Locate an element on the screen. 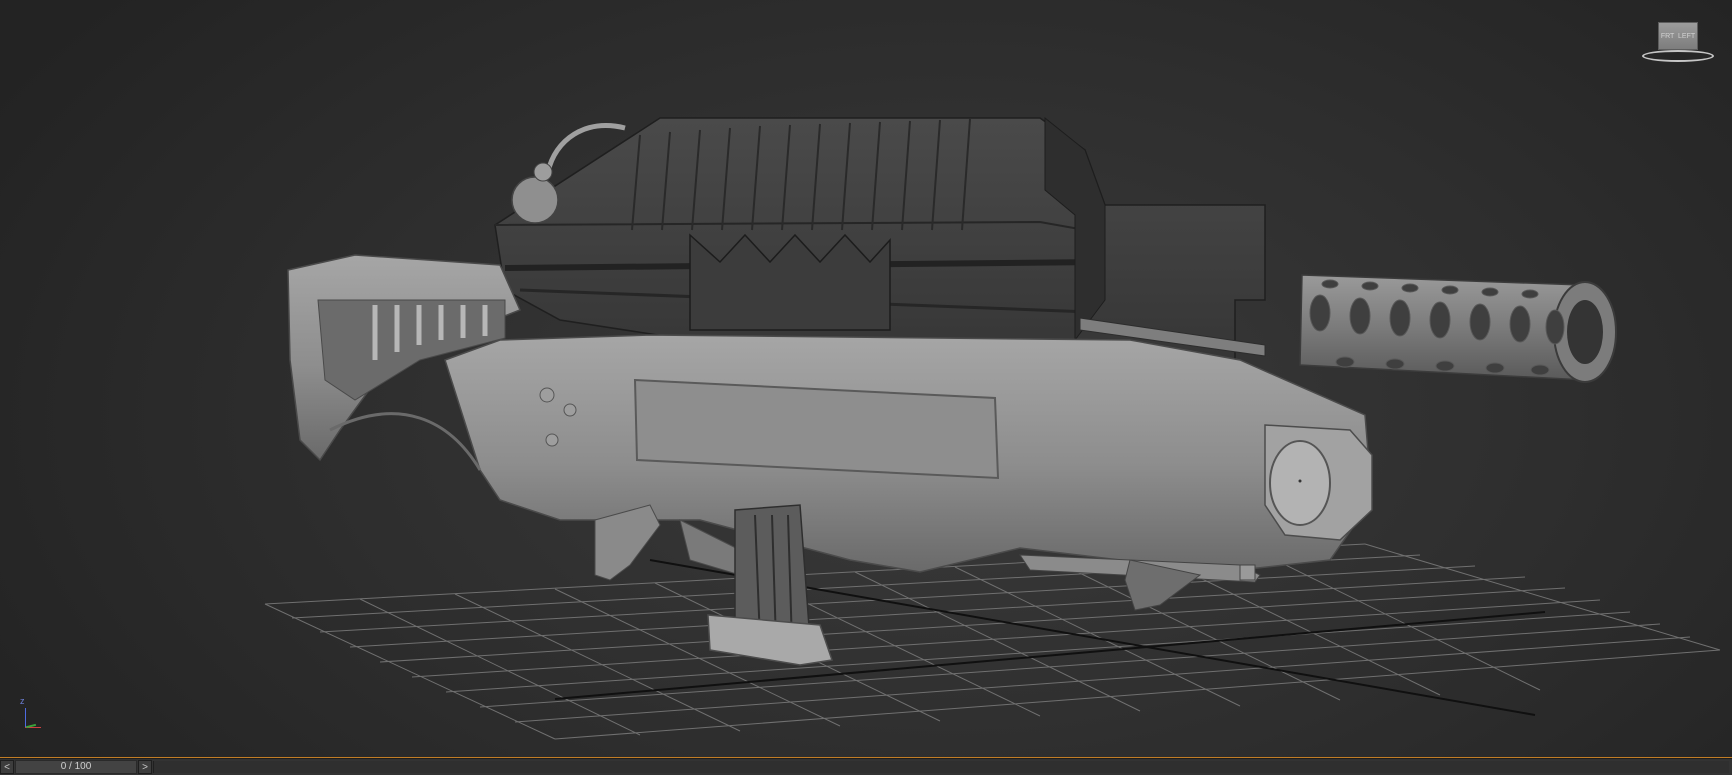 Image resolution: width=1732 pixels, height=775 pixels. axis-z-line is located at coordinates (25, 718).